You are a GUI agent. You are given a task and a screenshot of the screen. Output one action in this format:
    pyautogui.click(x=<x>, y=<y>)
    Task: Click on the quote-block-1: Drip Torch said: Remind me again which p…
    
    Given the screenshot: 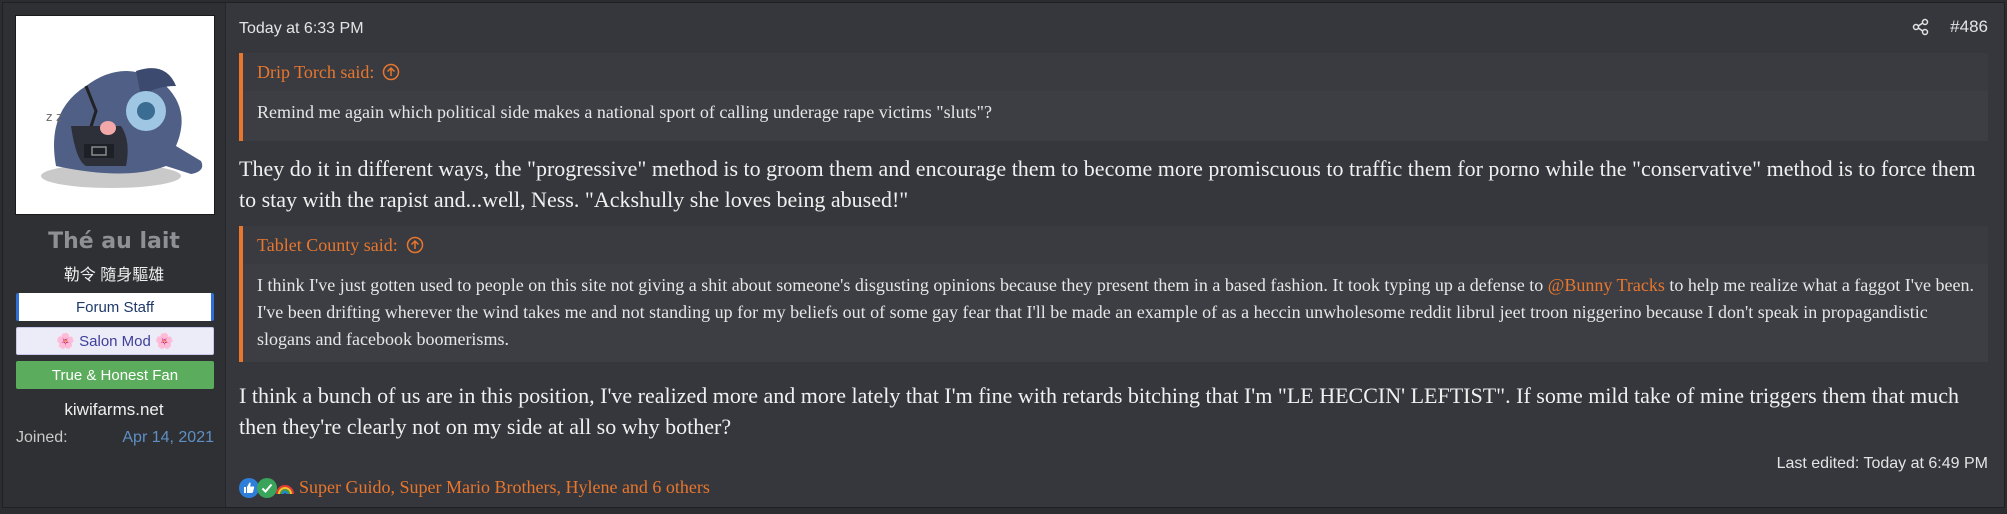 What is the action you would take?
    pyautogui.click(x=1113, y=97)
    